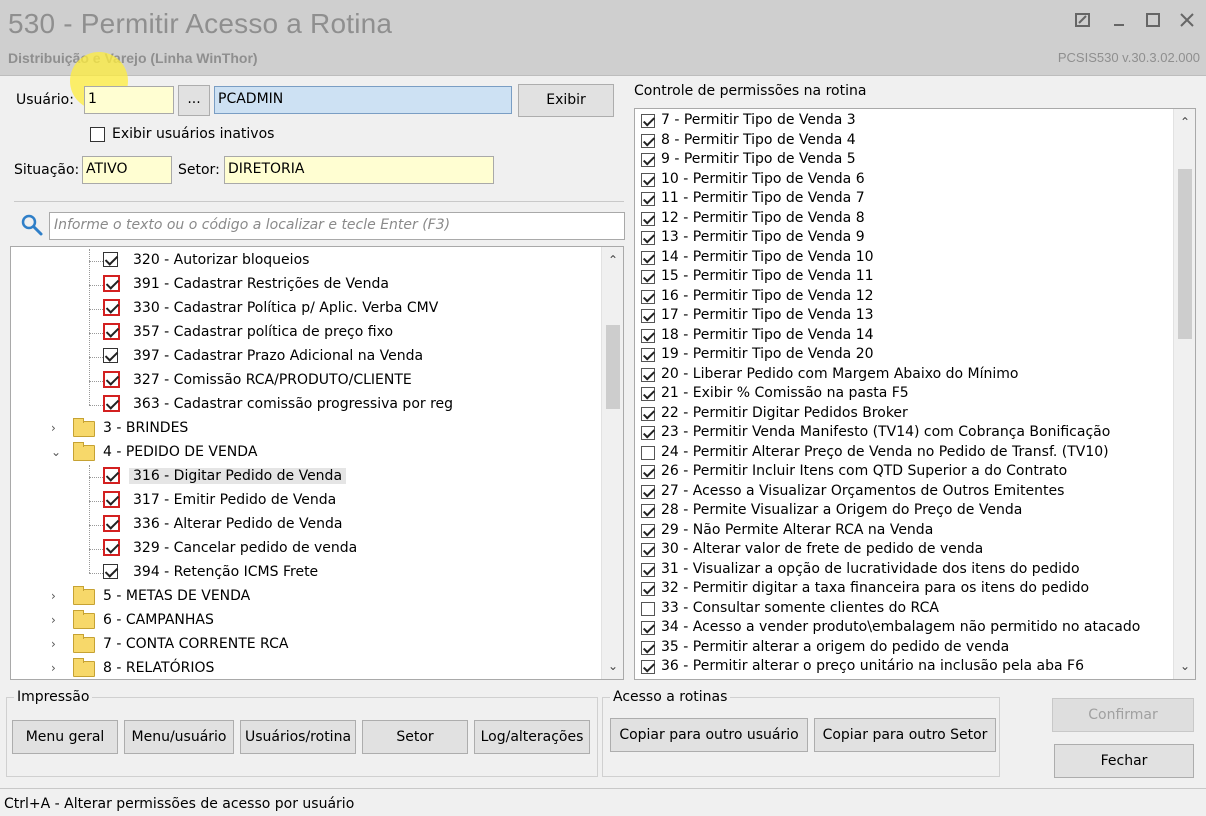 The height and width of the screenshot is (816, 1206). I want to click on tree-item: 397 - Cadastrar Prazo Adicional na Venda, so click(306, 357).